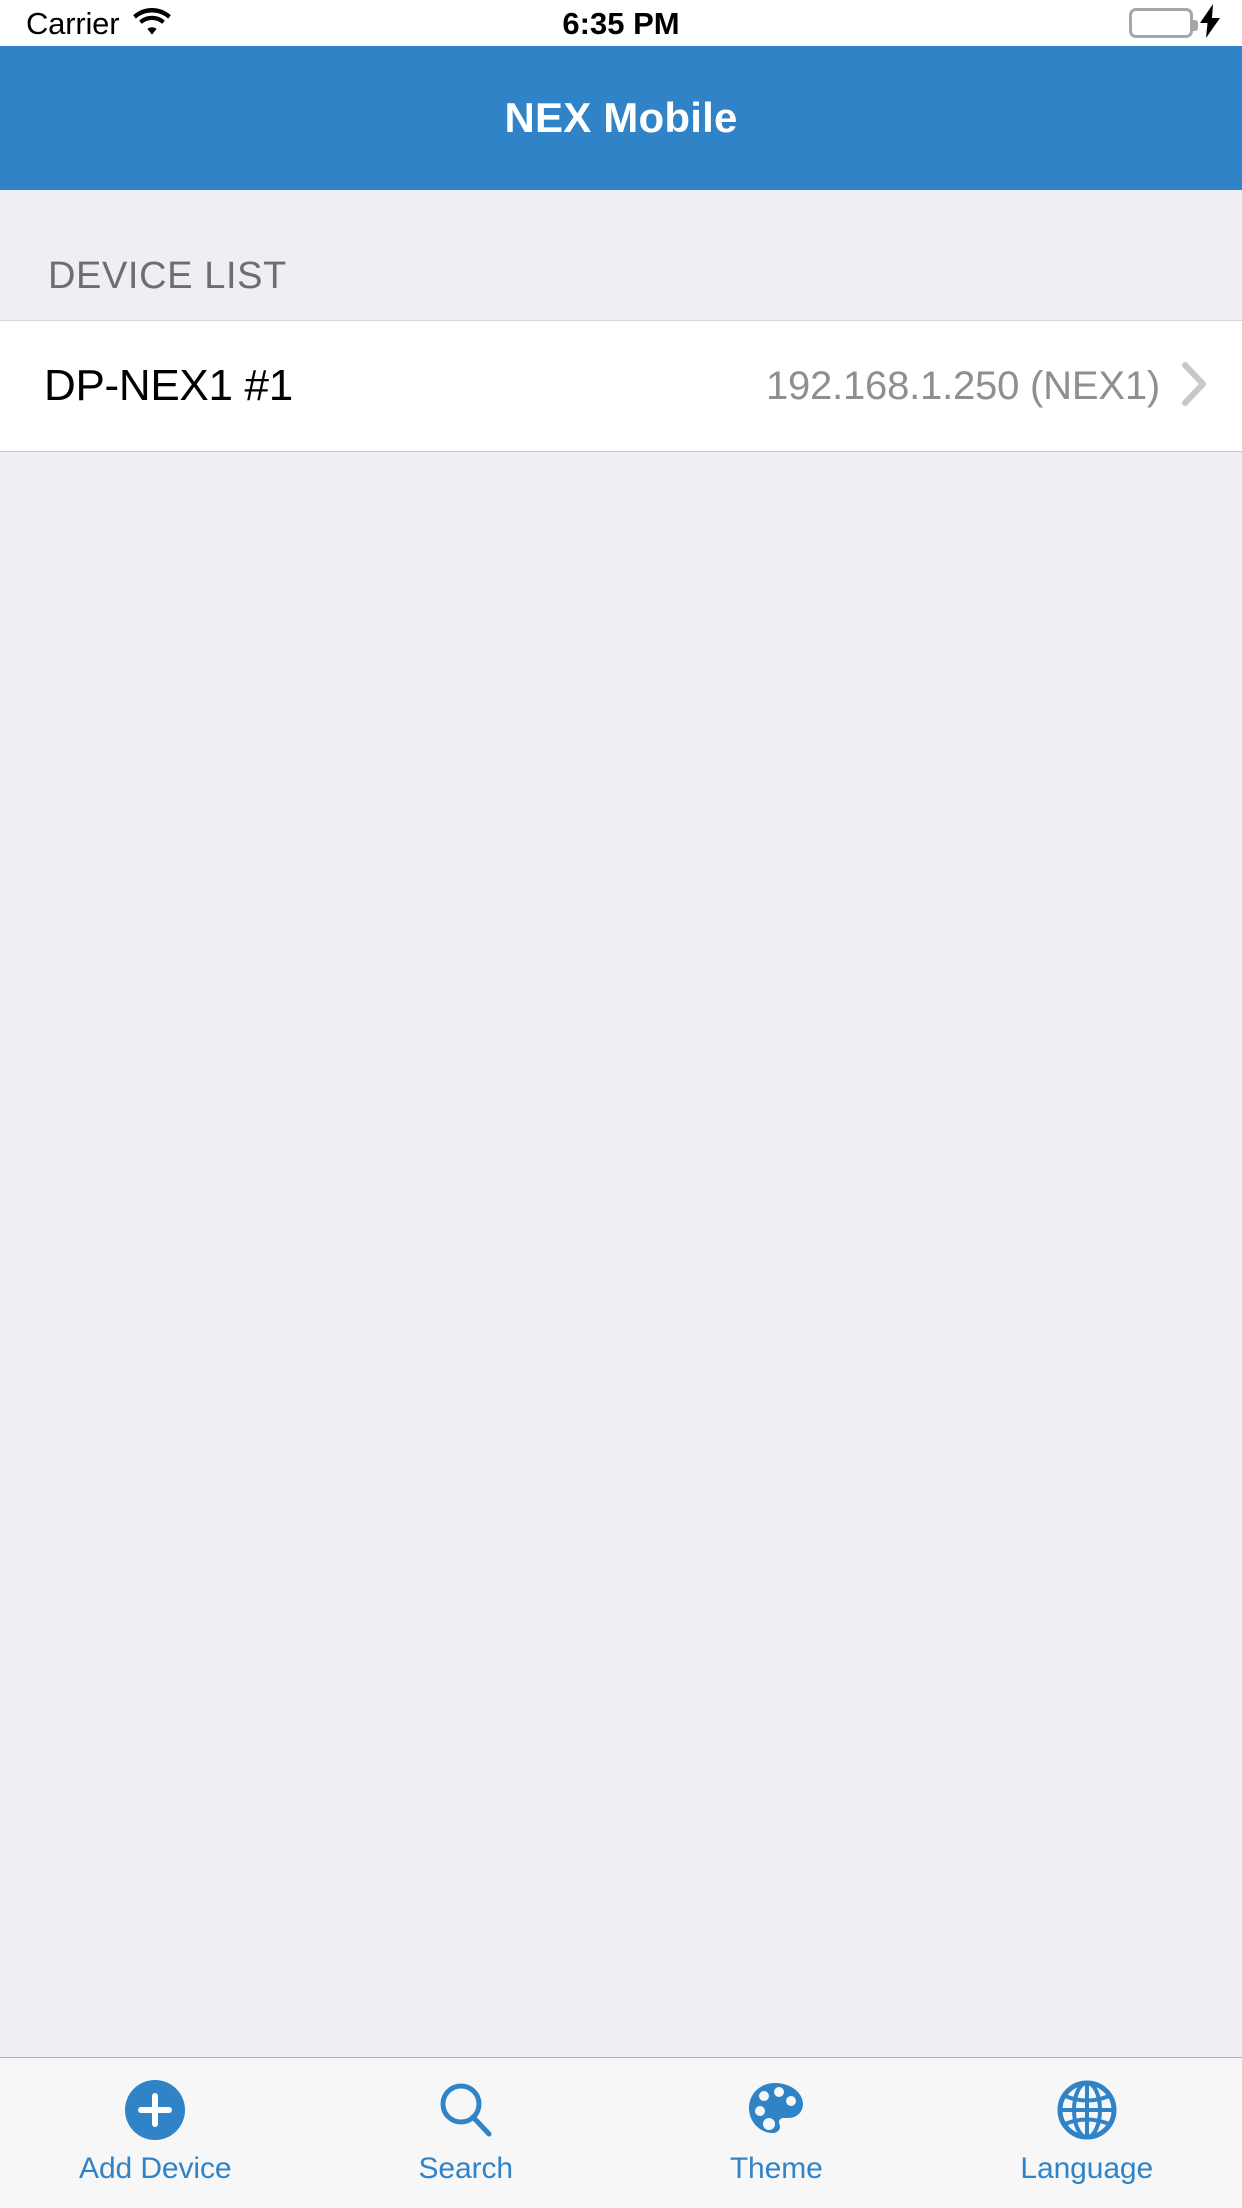 This screenshot has height=2208, width=1242. Describe the element at coordinates (167, 276) in the screenshot. I see `section-header-device-list: DEVICE LIST` at that location.